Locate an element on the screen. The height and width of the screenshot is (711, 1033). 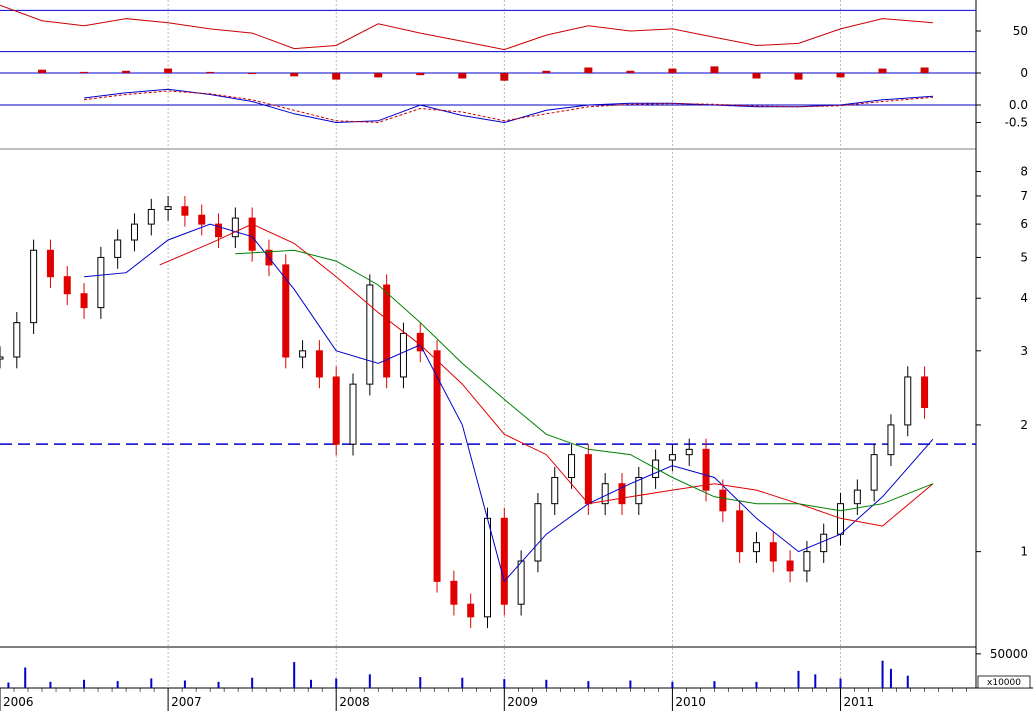
year-label: 2006 is located at coordinates (18, 702).